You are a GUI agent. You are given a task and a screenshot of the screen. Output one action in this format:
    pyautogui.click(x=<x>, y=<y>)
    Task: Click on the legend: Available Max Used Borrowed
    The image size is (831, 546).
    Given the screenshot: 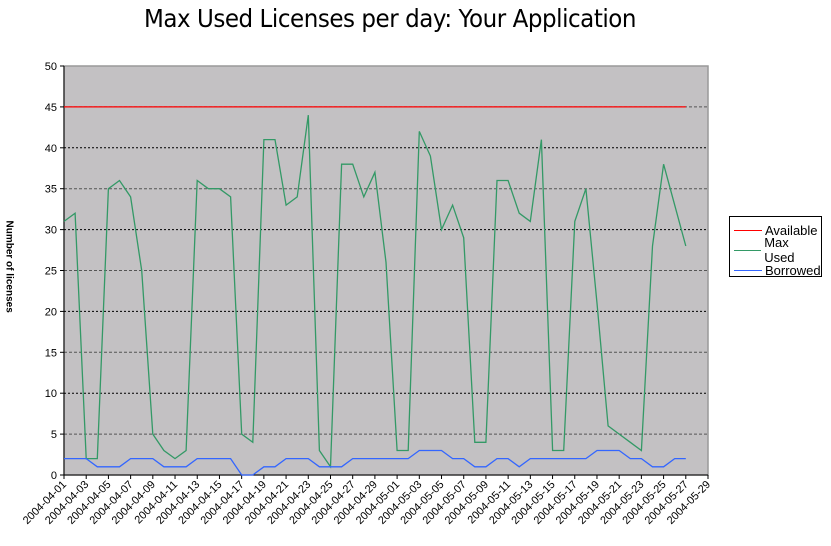 What is the action you would take?
    pyautogui.click(x=775, y=248)
    